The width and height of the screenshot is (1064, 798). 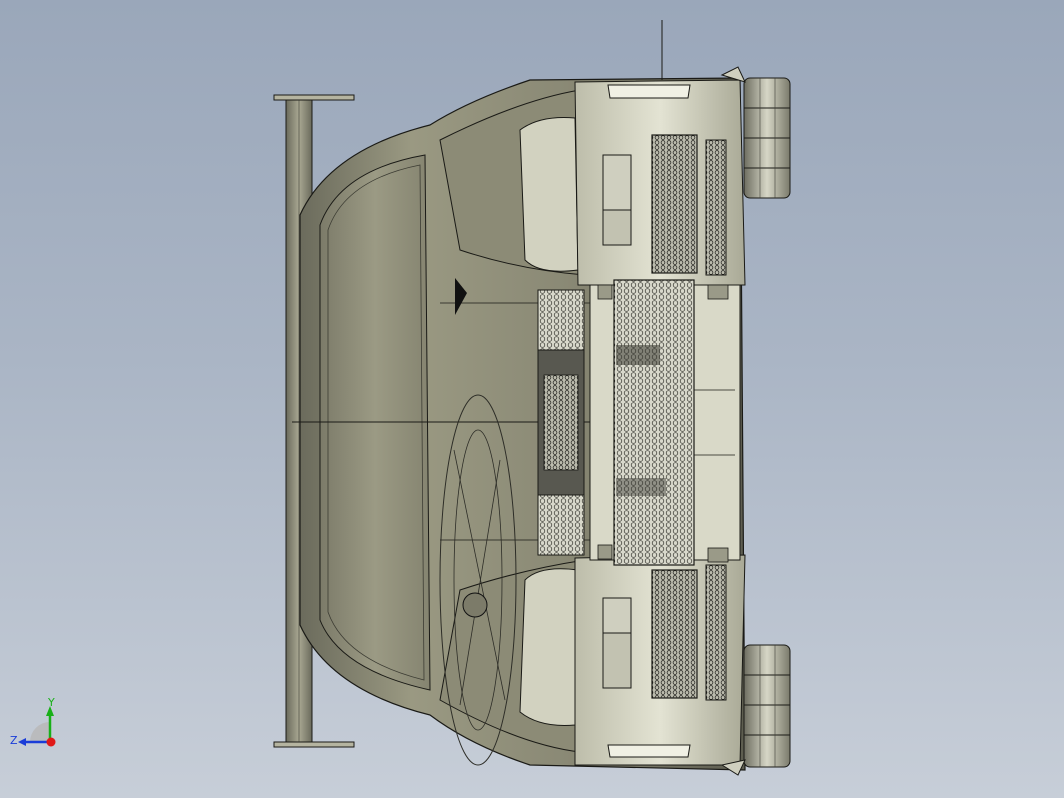 I want to click on orientation-triad: Y Z, so click(x=38, y=727).